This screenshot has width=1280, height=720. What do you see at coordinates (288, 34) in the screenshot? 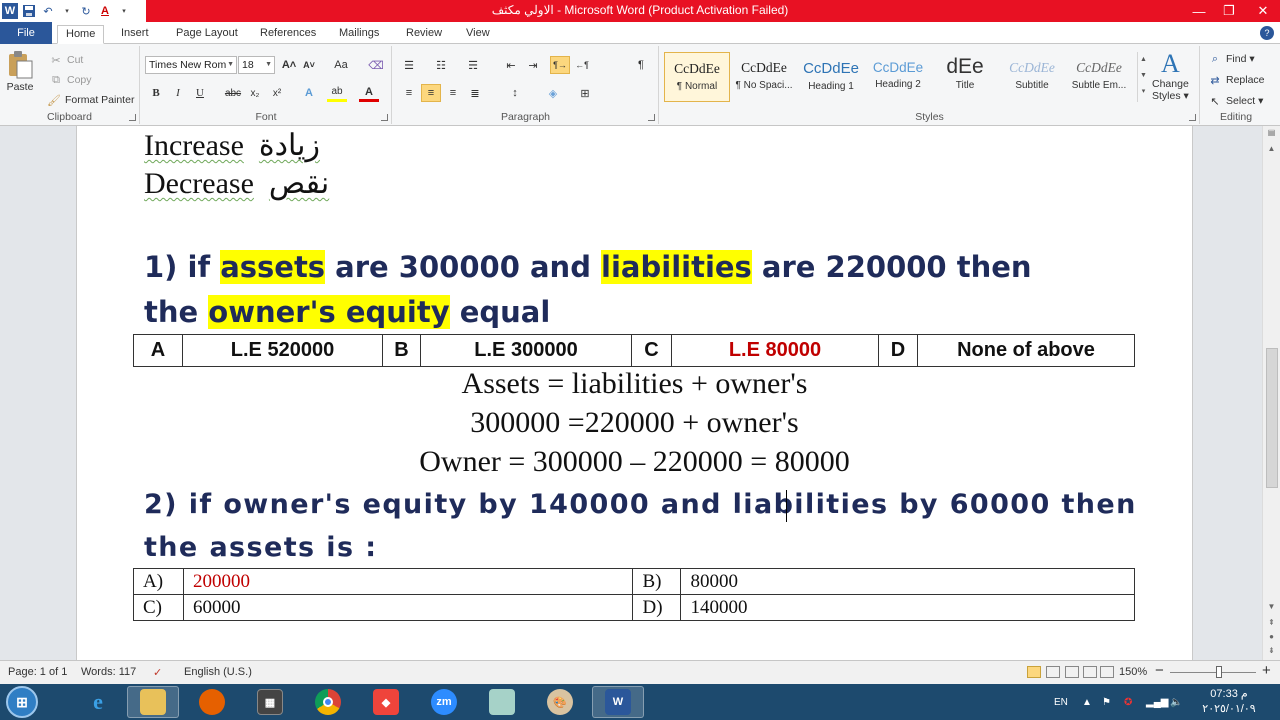
I see `tab-references: References` at bounding box center [288, 34].